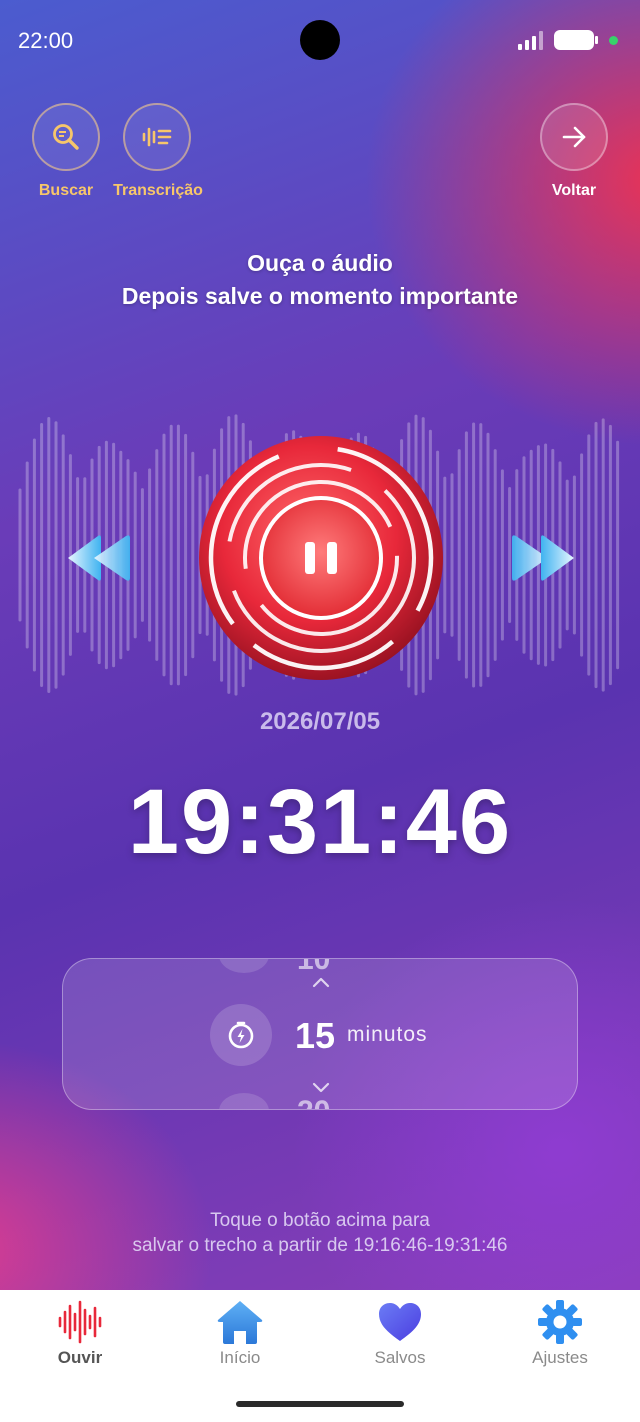  I want to click on battery-icon, so click(576, 40).